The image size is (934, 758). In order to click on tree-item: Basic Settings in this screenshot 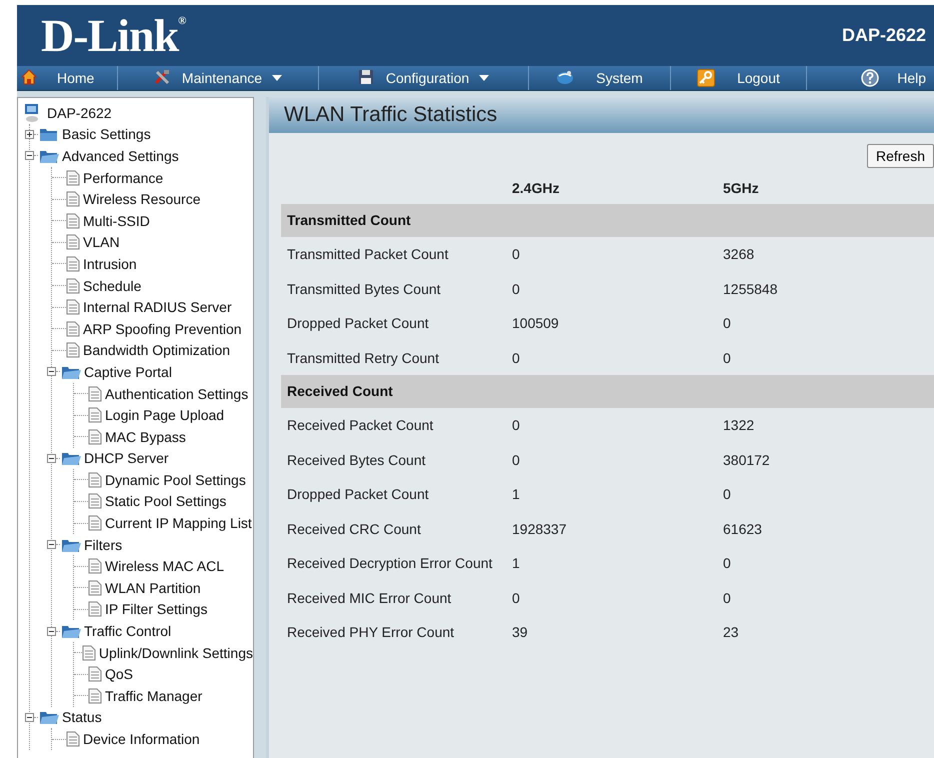, I will do `click(106, 134)`.